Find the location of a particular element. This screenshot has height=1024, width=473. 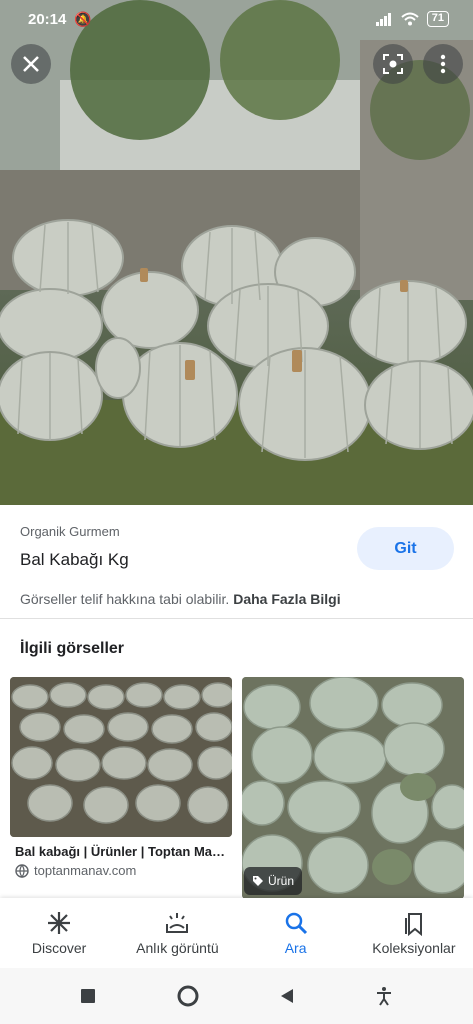

related-heading: İlgili görseller is located at coordinates (72, 648).